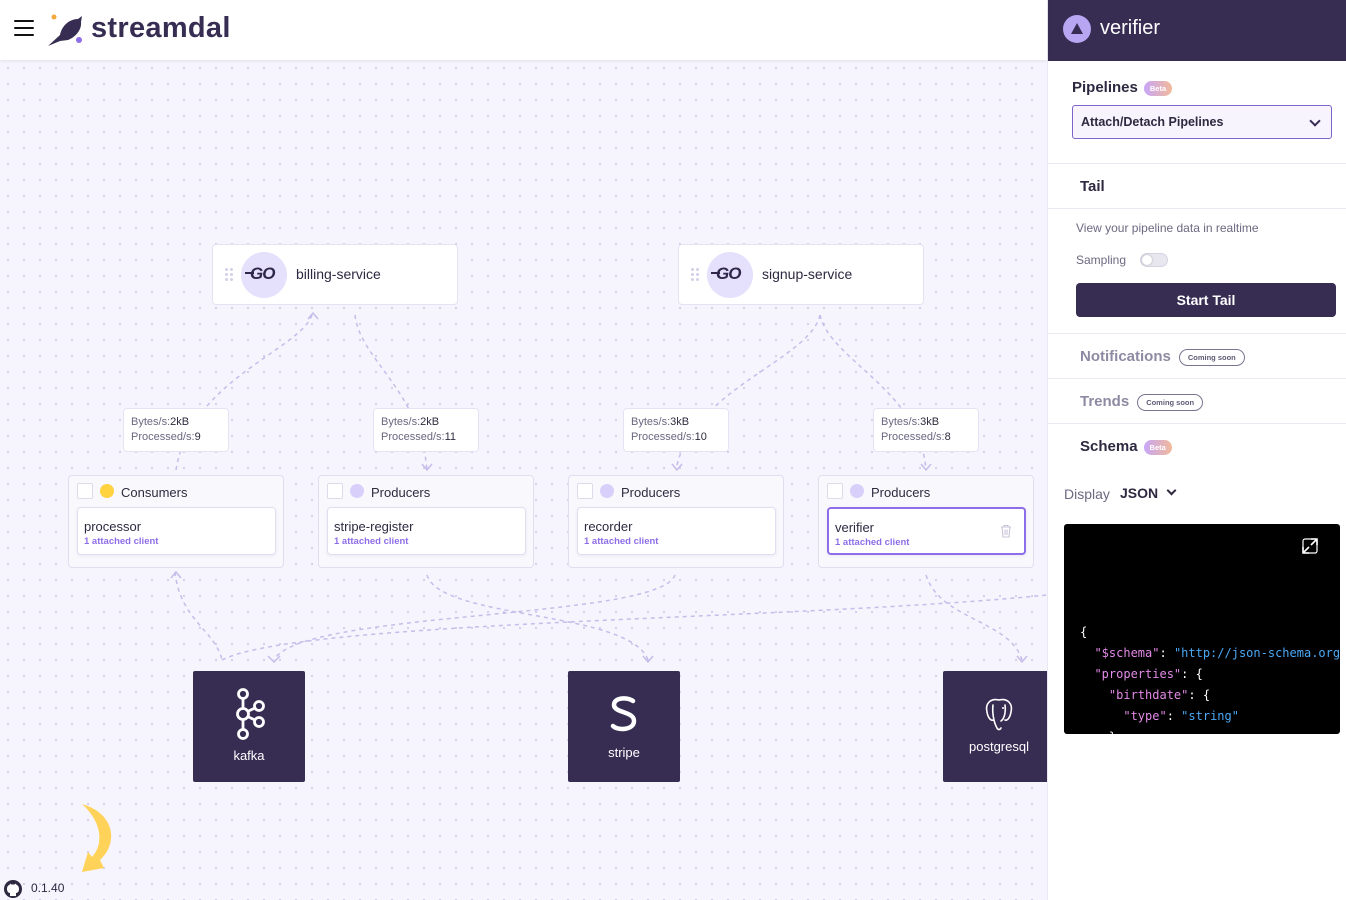 The image size is (1346, 900). What do you see at coordinates (1126, 446) in the screenshot?
I see `schema-title: Schema Beta` at bounding box center [1126, 446].